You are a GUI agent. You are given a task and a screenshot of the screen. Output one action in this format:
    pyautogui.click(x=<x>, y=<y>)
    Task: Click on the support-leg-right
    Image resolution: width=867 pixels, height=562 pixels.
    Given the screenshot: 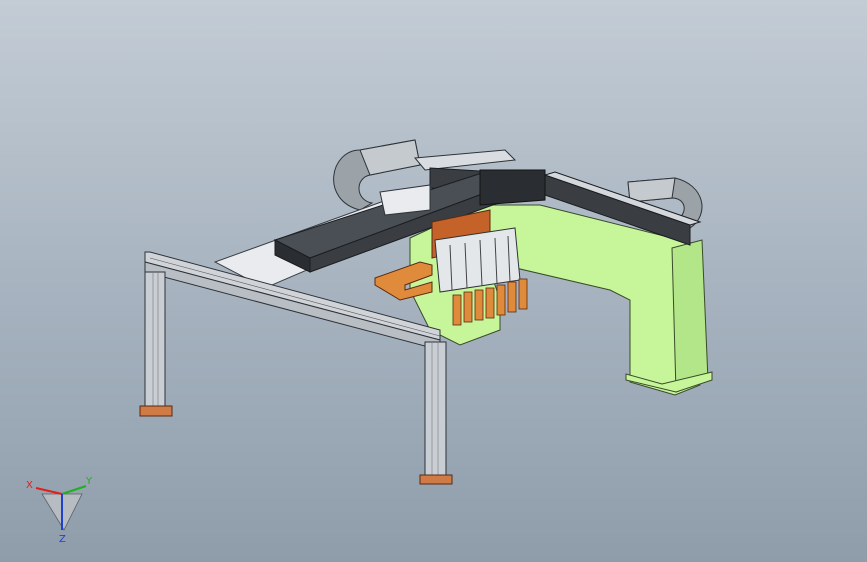 What is the action you would take?
    pyautogui.click(x=435, y=409)
    